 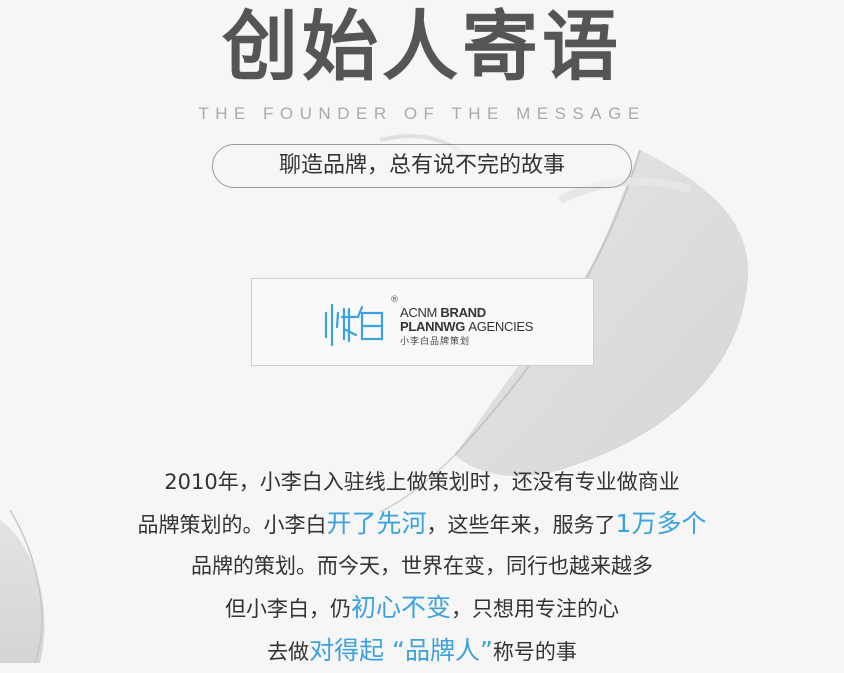 I want to click on message-line-2: 品牌策划的。小李白开了先河，这些年来，服务了1万多个, so click(x=422, y=523).